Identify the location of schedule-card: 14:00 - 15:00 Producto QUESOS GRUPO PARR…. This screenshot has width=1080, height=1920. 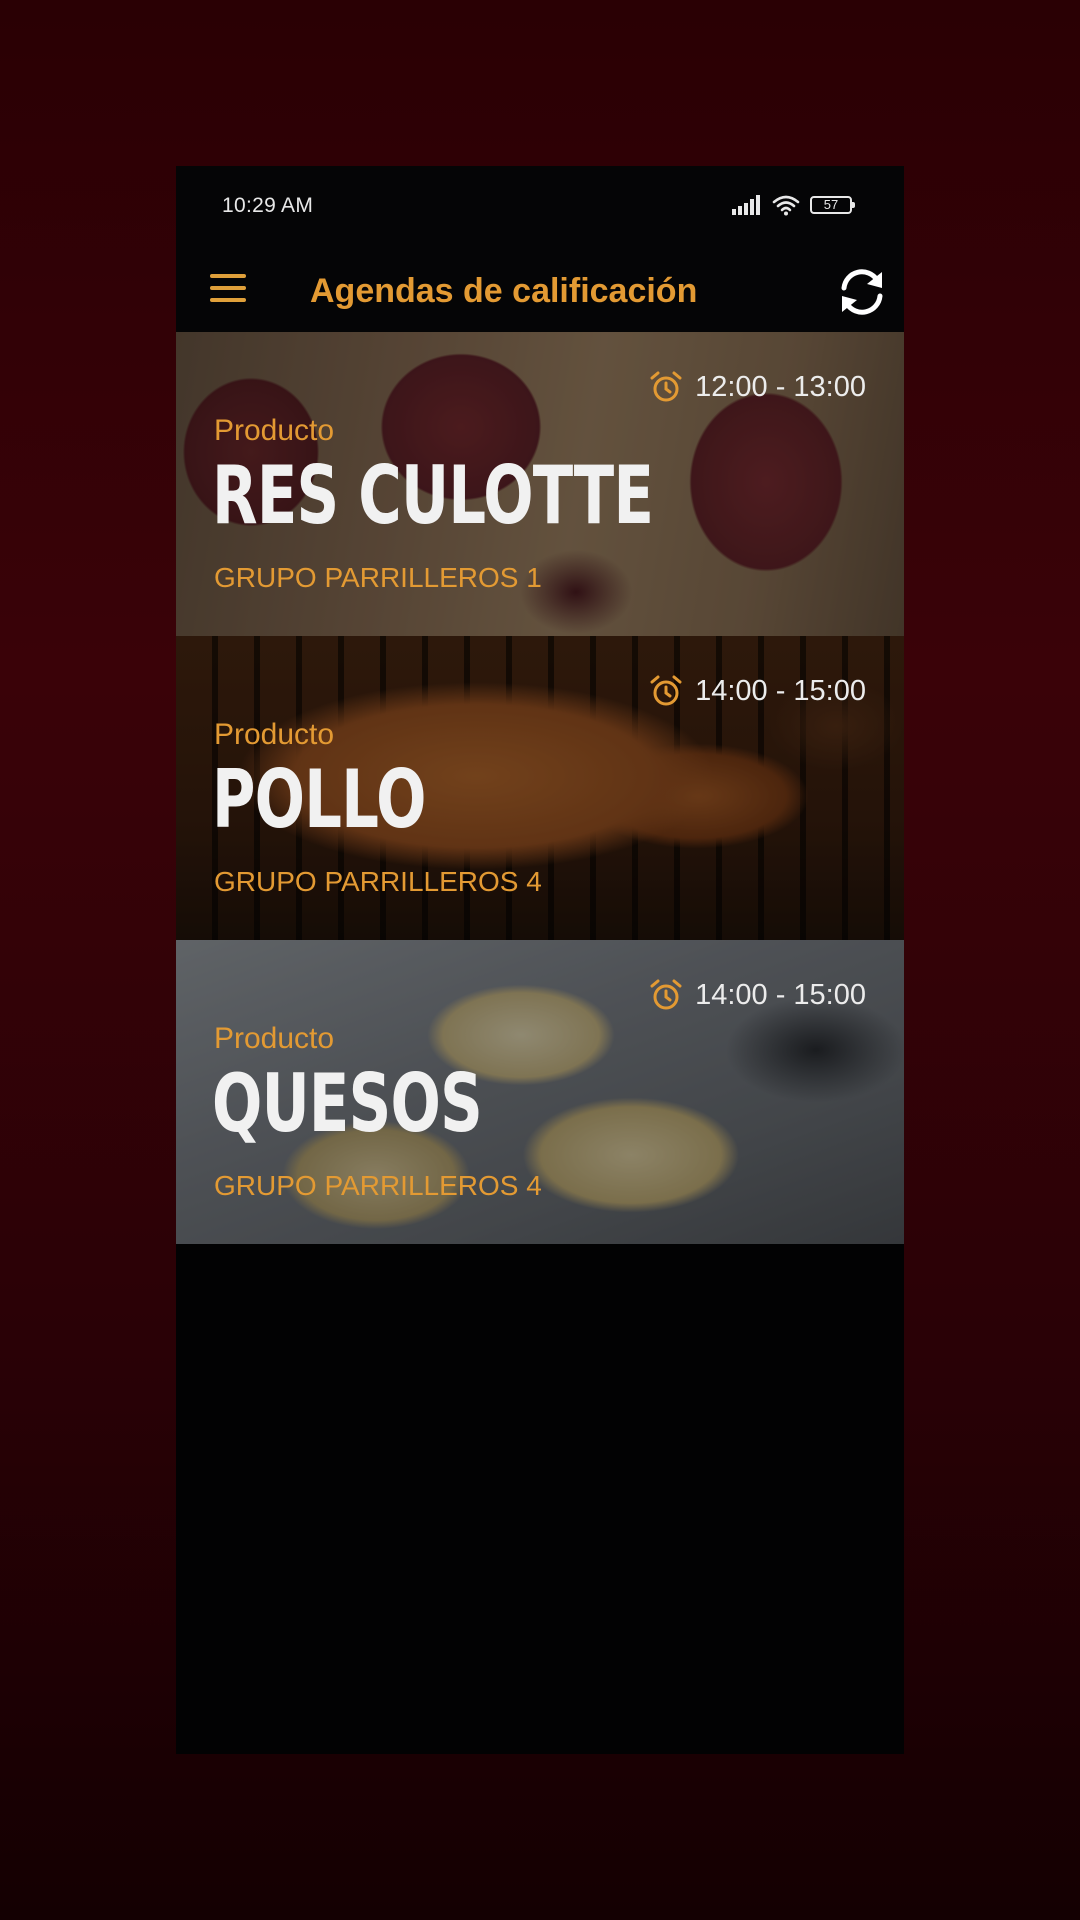
(540, 1092).